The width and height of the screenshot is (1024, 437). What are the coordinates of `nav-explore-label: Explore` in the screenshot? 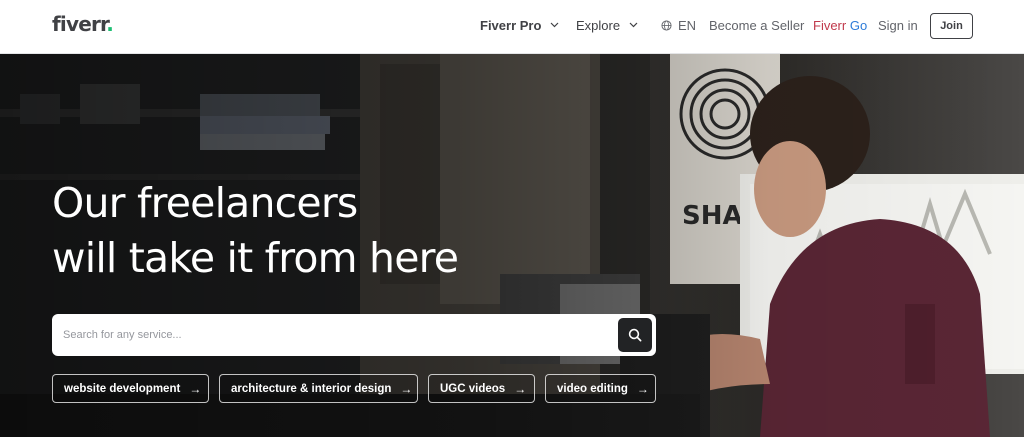 It's located at (598, 25).